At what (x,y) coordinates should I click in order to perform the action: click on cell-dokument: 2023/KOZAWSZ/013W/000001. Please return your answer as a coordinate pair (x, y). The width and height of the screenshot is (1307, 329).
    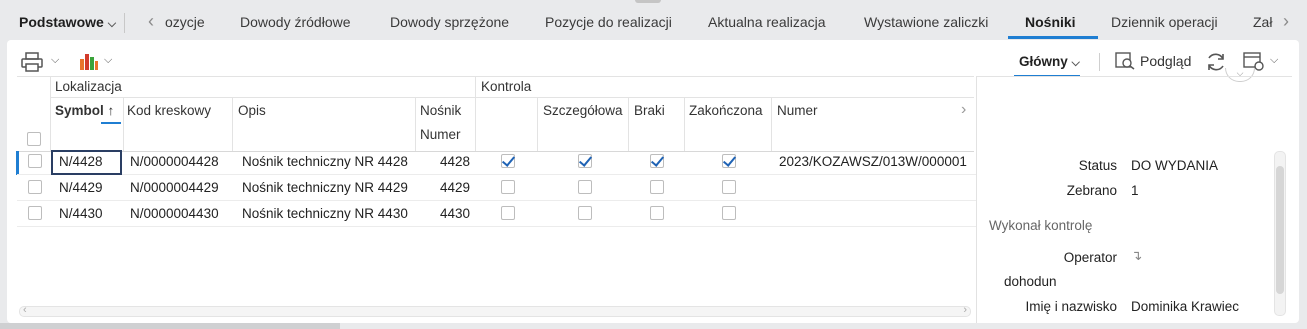
    Looking at the image, I should click on (873, 161).